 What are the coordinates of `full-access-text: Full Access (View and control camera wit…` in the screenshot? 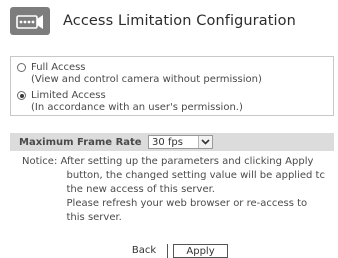 It's located at (146, 74).